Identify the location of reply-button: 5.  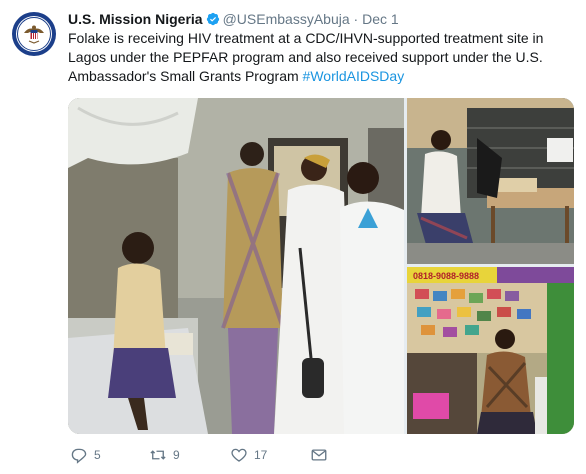
(85, 455).